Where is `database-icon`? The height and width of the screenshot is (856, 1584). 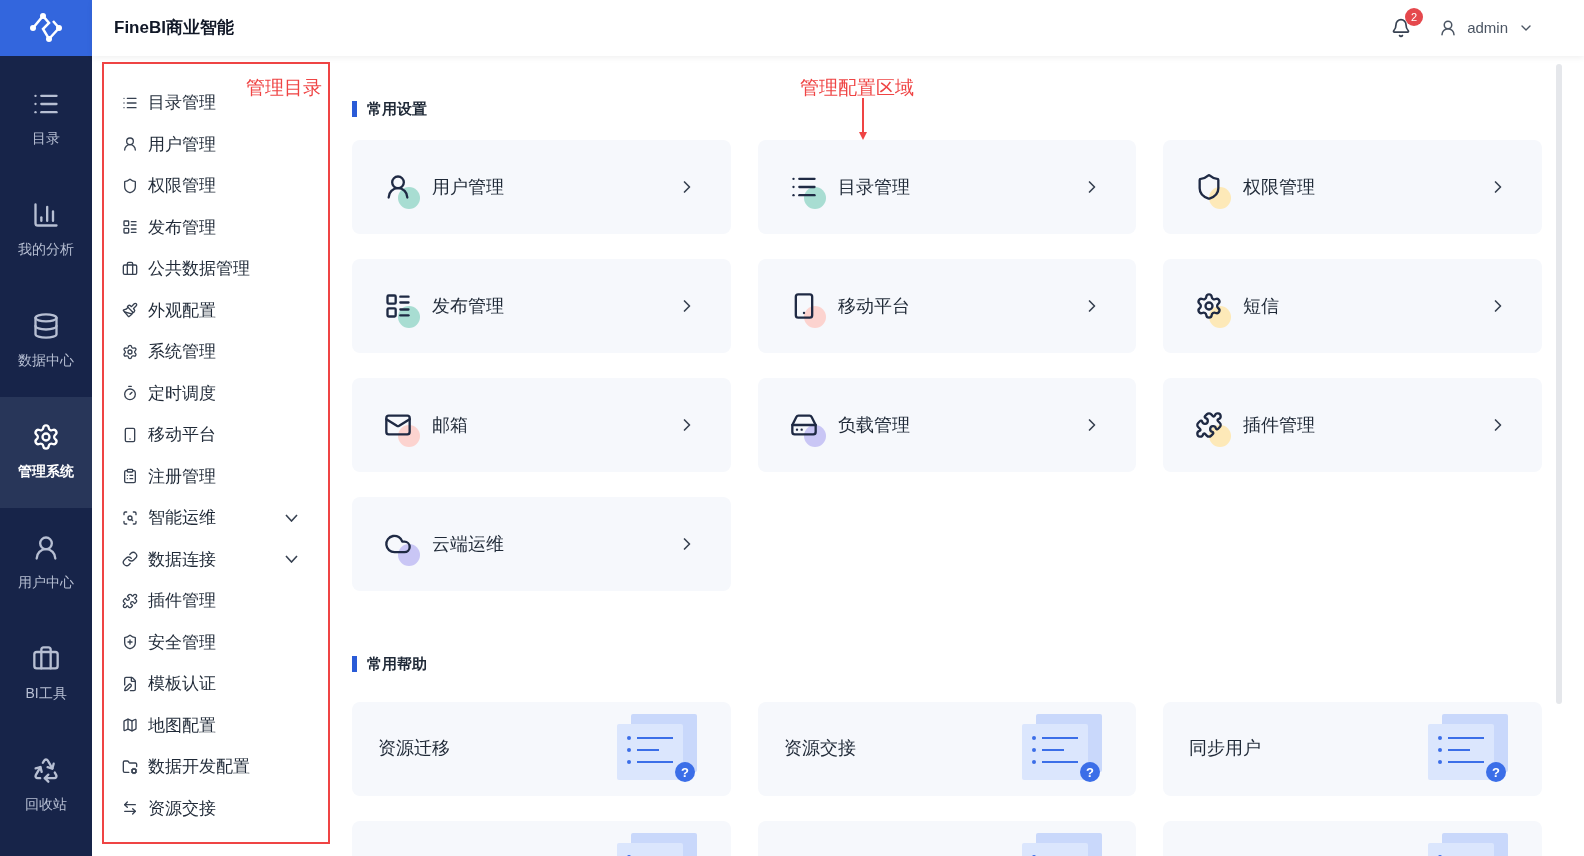
database-icon is located at coordinates (46, 326).